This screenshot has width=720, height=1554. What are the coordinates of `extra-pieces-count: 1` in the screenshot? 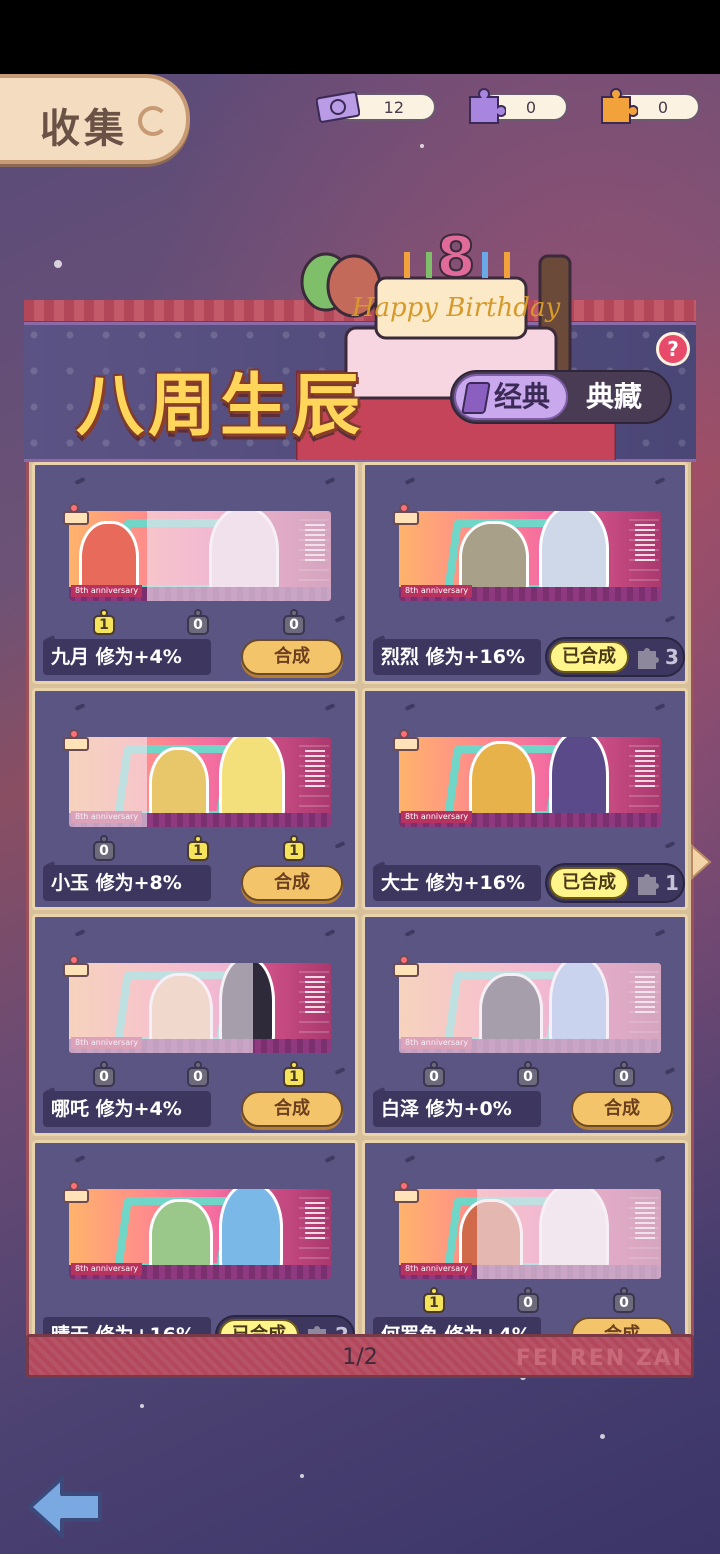 It's located at (672, 883).